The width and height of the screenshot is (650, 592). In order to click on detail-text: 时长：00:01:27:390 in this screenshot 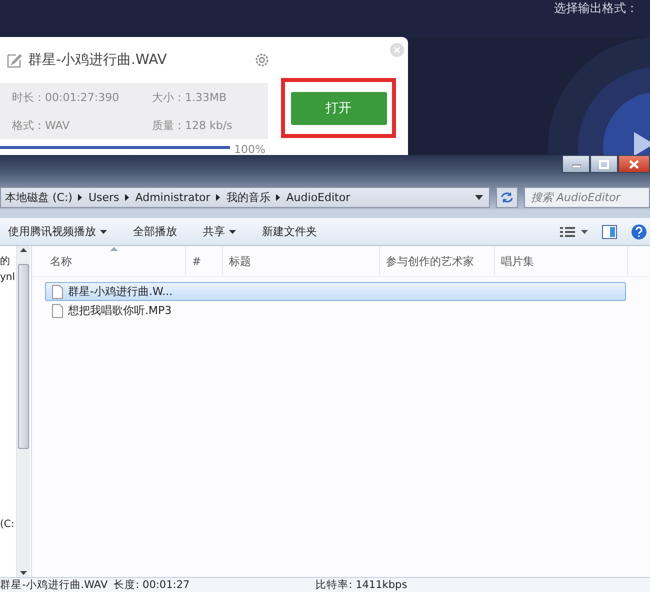, I will do `click(66, 97)`.